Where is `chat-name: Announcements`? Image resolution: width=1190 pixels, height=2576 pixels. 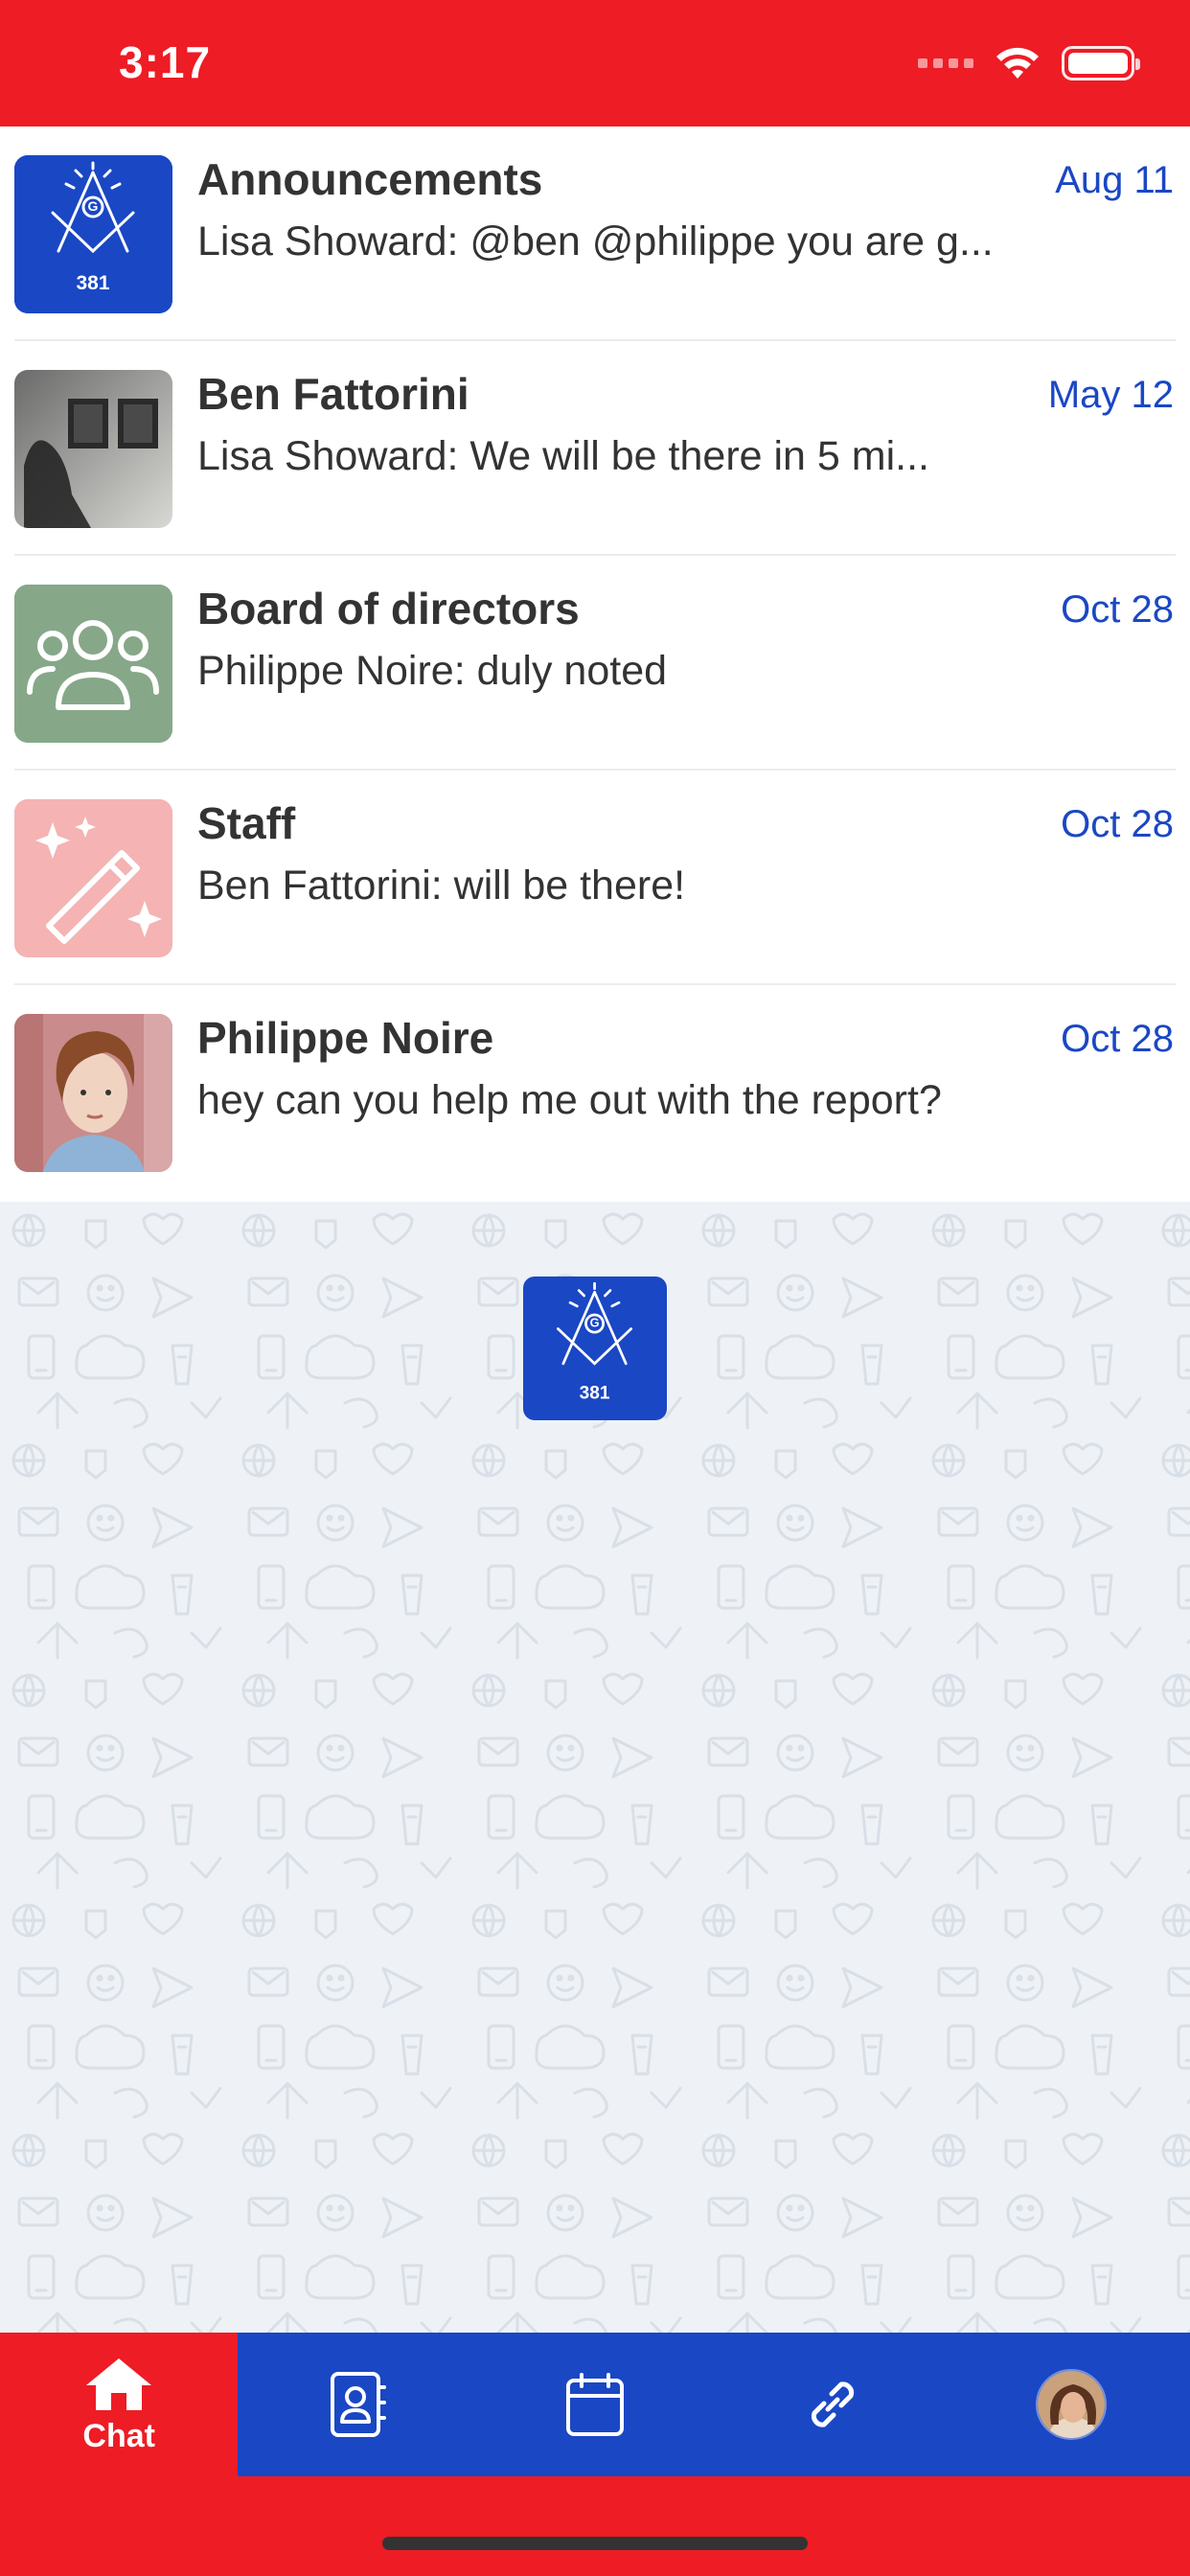
chat-name: Announcements is located at coordinates (370, 179).